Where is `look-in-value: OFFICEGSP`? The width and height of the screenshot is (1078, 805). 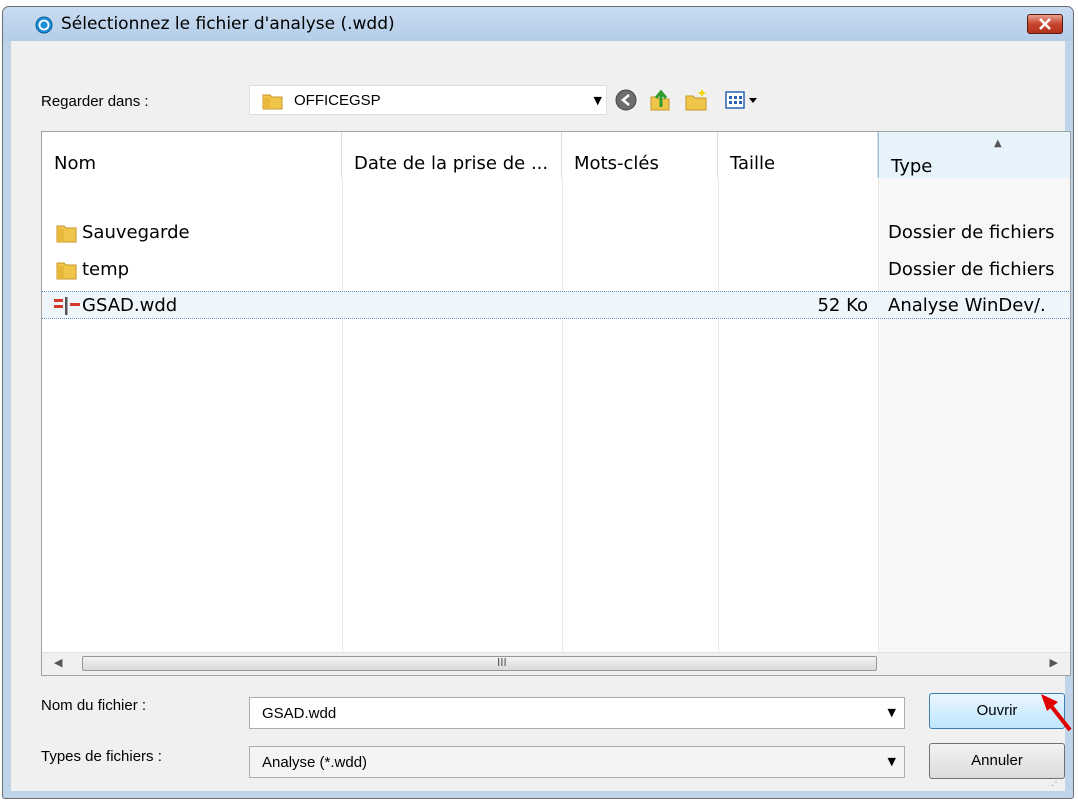 look-in-value: OFFICEGSP is located at coordinates (337, 100).